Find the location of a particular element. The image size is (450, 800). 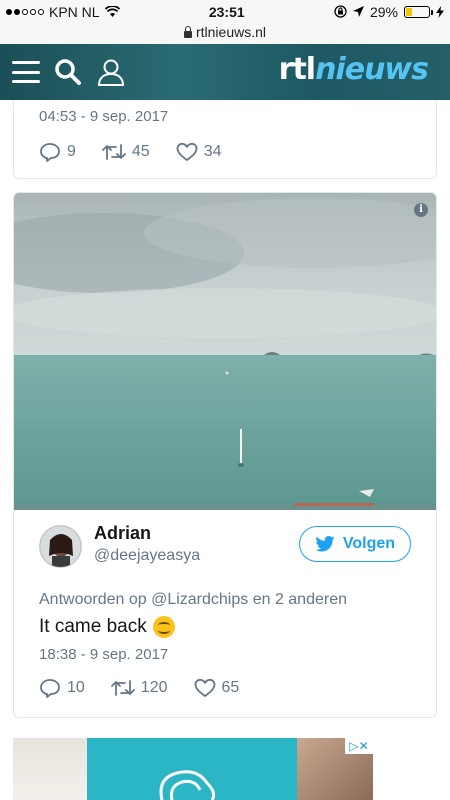

rtl-nieuws-logo: rtlnieuws is located at coordinates (354, 69).